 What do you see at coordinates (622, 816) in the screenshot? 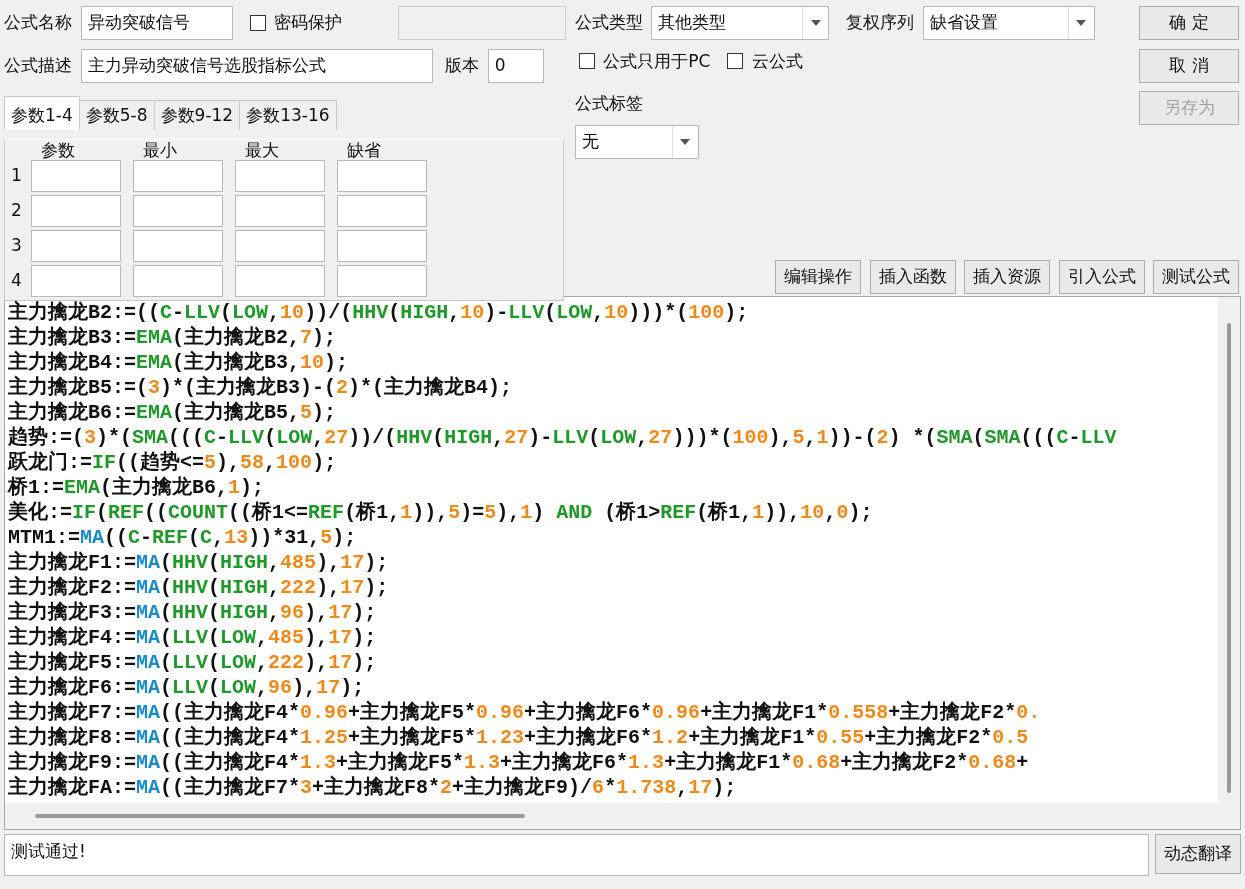
I see `horizontal-scrollbar` at bounding box center [622, 816].